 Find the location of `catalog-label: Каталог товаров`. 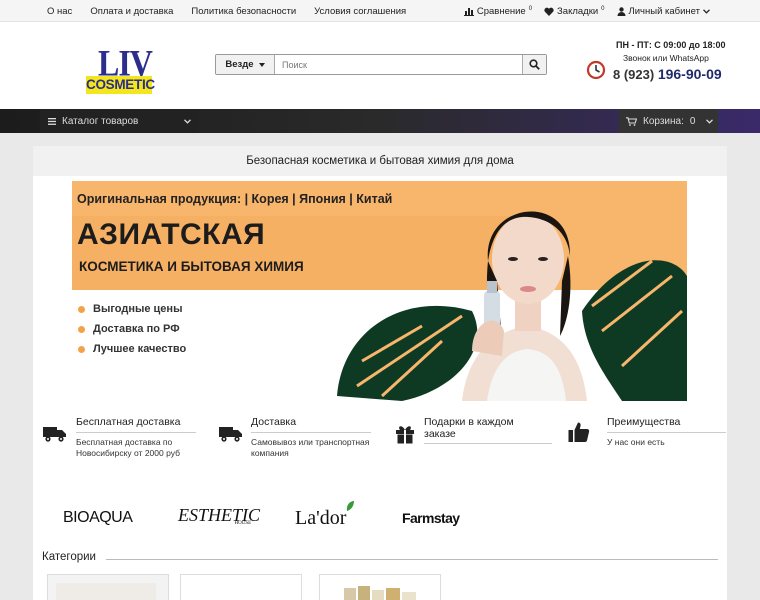

catalog-label: Каталог товаров is located at coordinates (100, 121).